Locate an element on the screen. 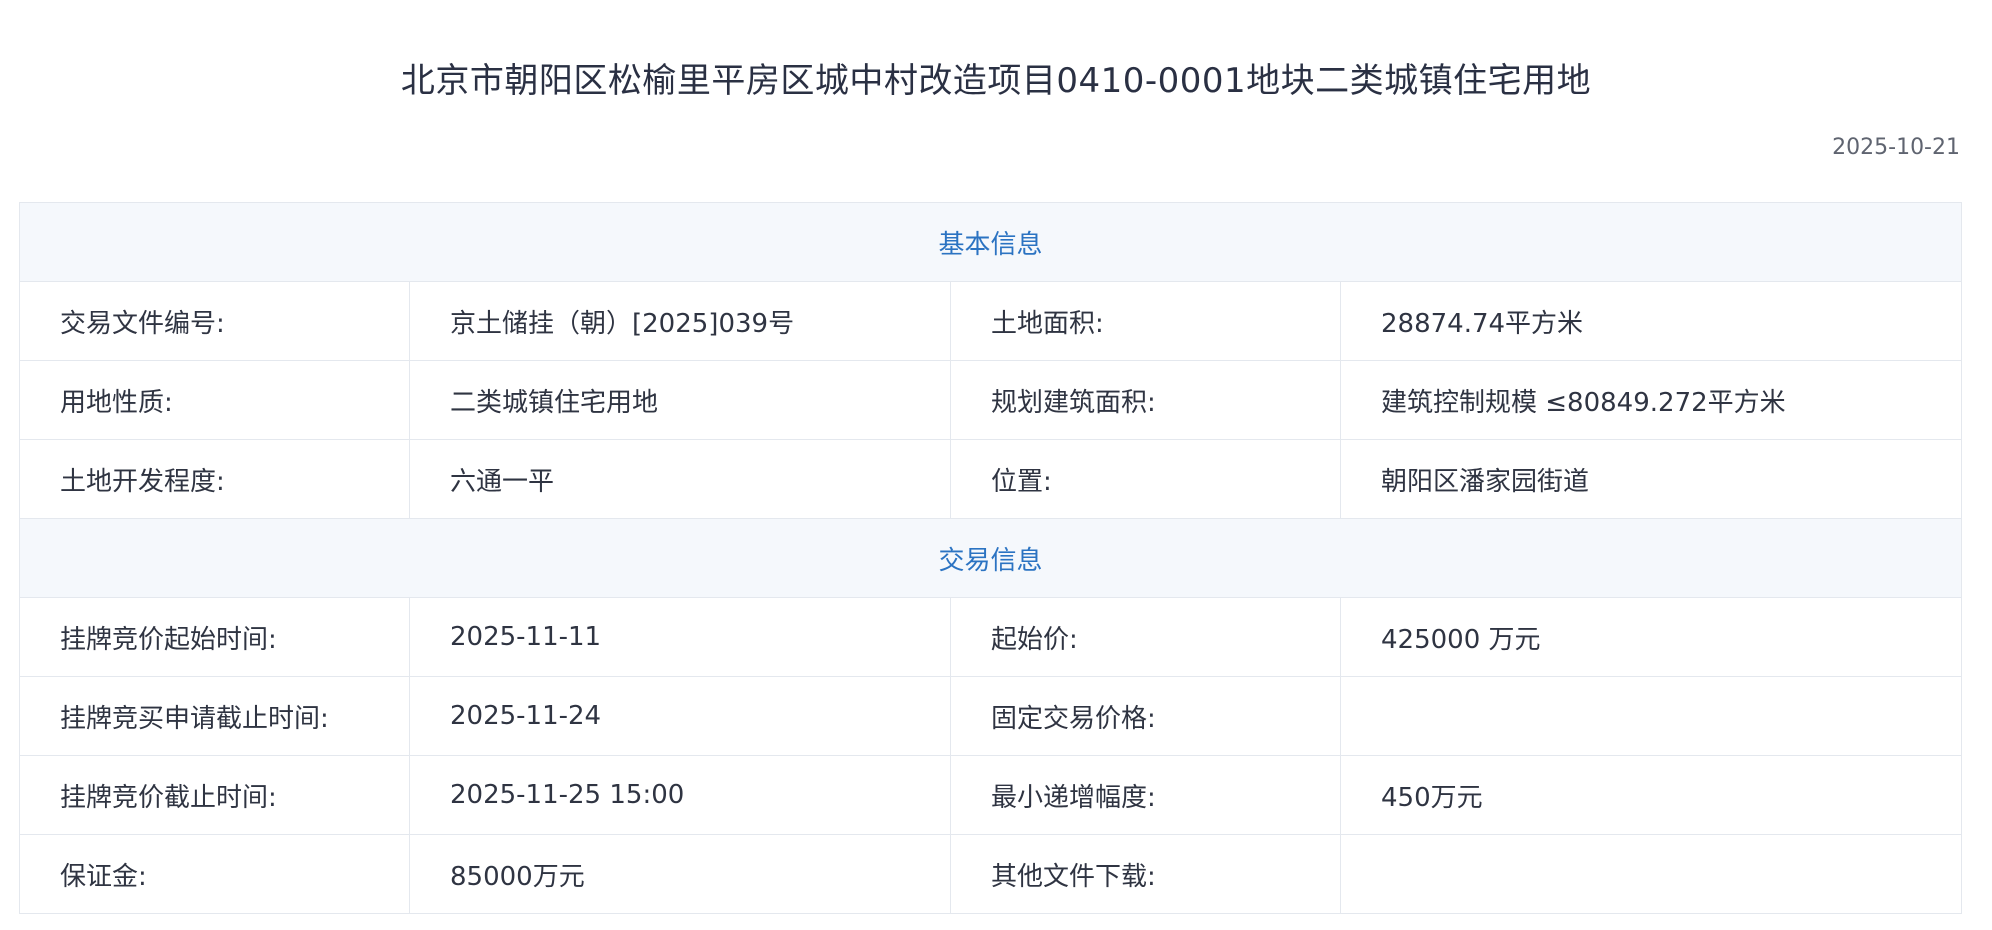 This screenshot has width=1992, height=930. field-value: 425000 万元 is located at coordinates (1651, 637).